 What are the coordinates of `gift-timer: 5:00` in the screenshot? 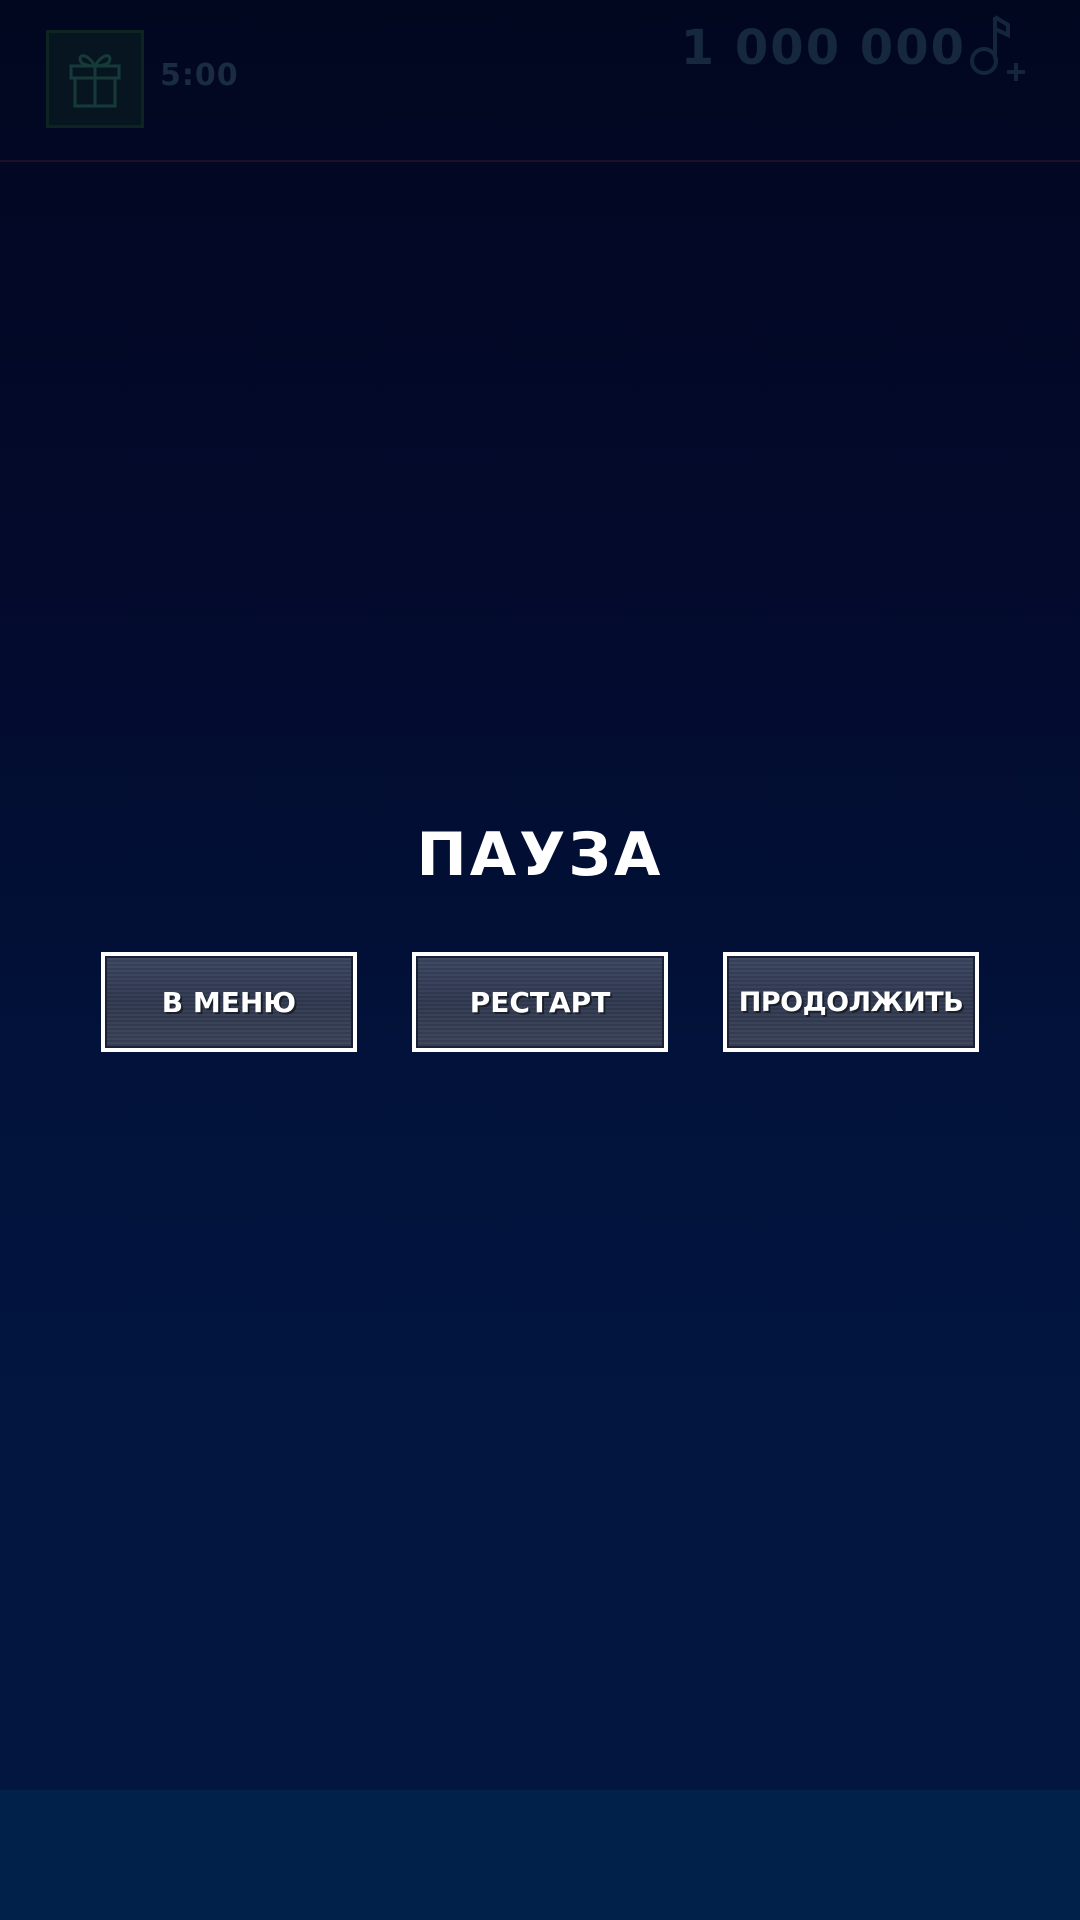 It's located at (199, 75).